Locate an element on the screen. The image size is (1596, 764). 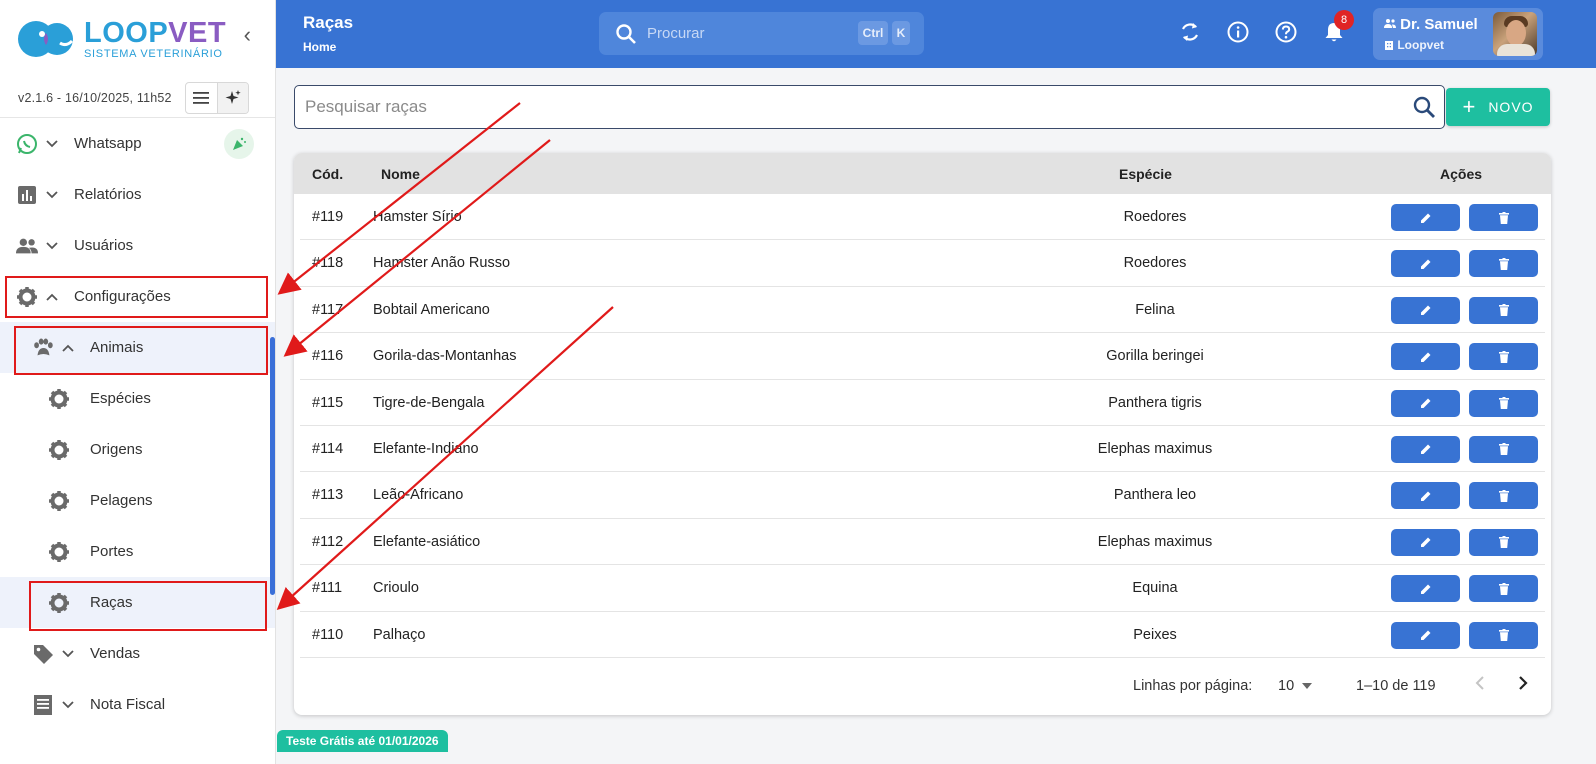
row-name: Hamster Anão Russo is located at coordinates (442, 263).